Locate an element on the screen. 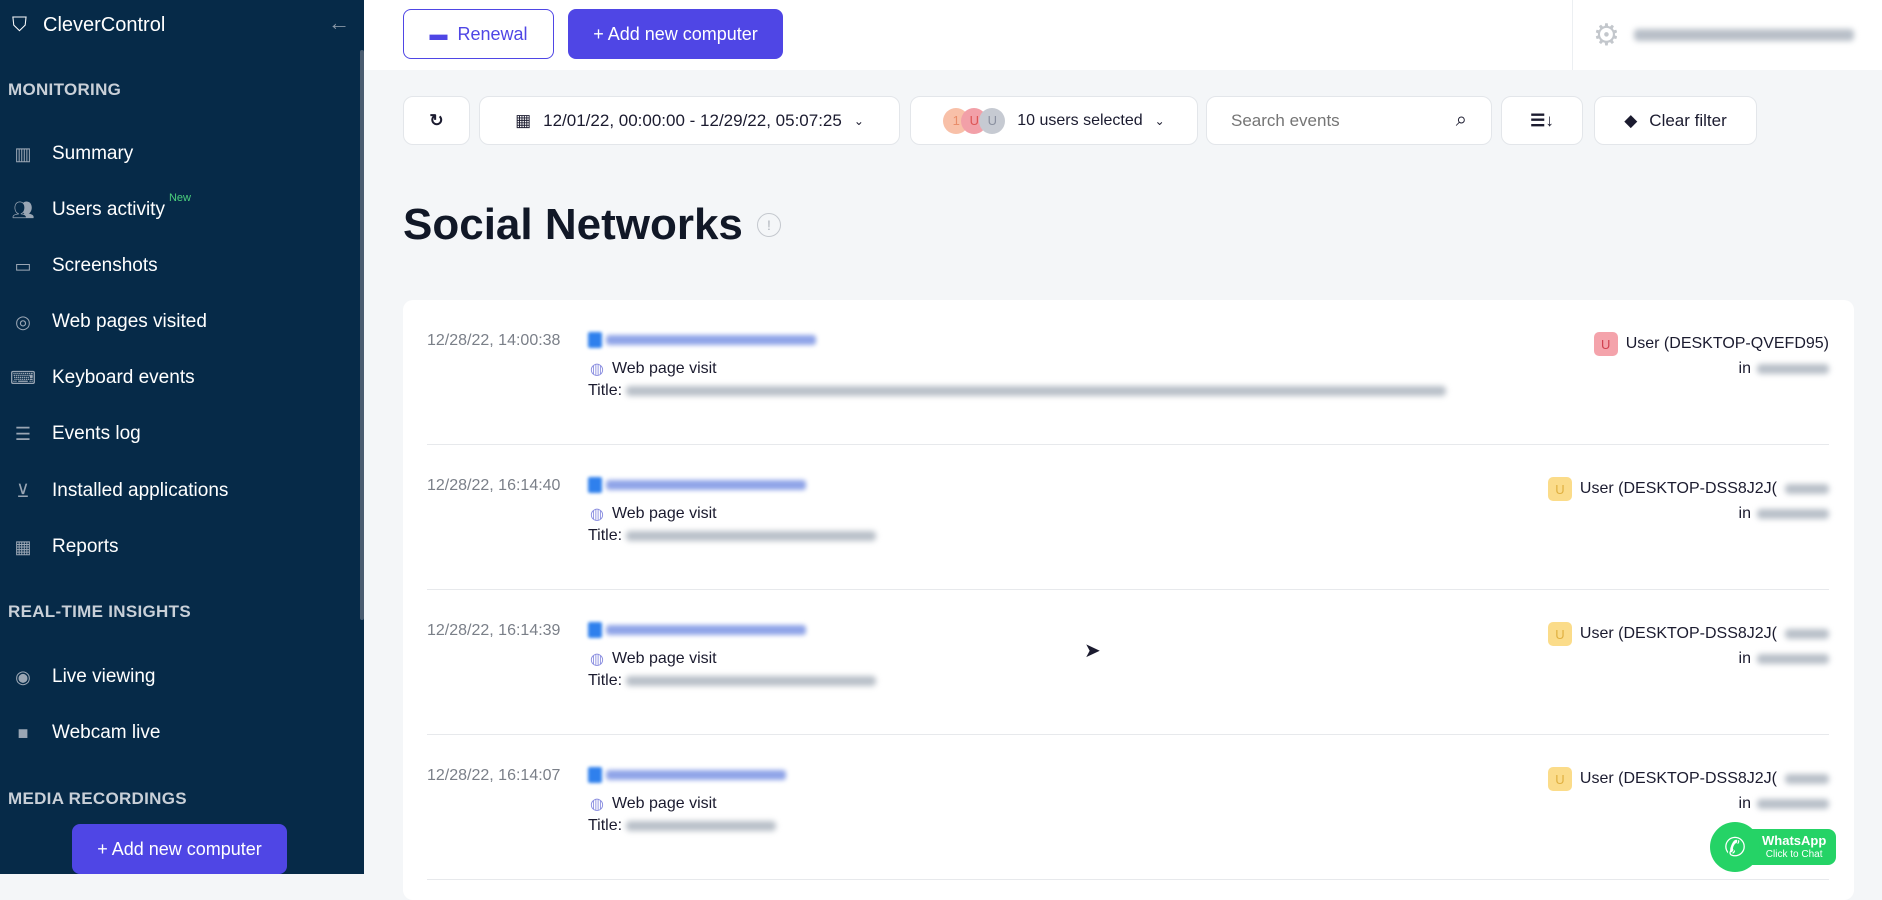 Image resolution: width=1882 pixels, height=900 pixels. sidebar-item-web-pages: ◎ Web pages visited is located at coordinates (108, 322).